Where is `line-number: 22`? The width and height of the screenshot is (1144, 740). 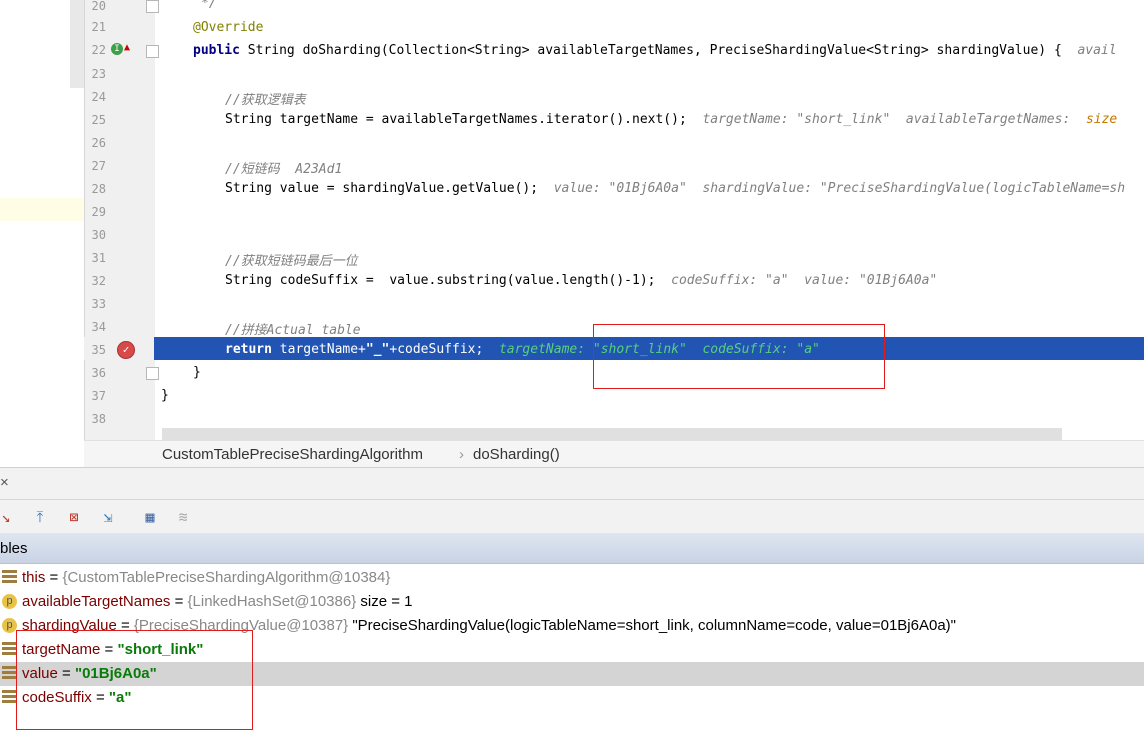 line-number: 22 is located at coordinates (98, 50).